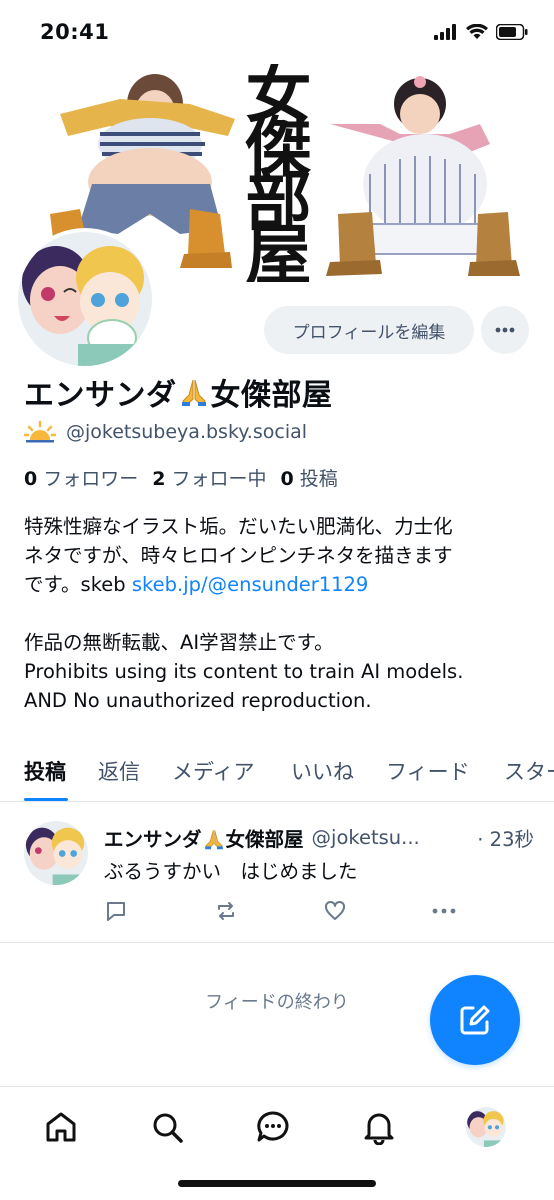 This screenshot has width=554, height=1200. Describe the element at coordinates (511, 33) in the screenshot. I see `battery-icon` at that location.